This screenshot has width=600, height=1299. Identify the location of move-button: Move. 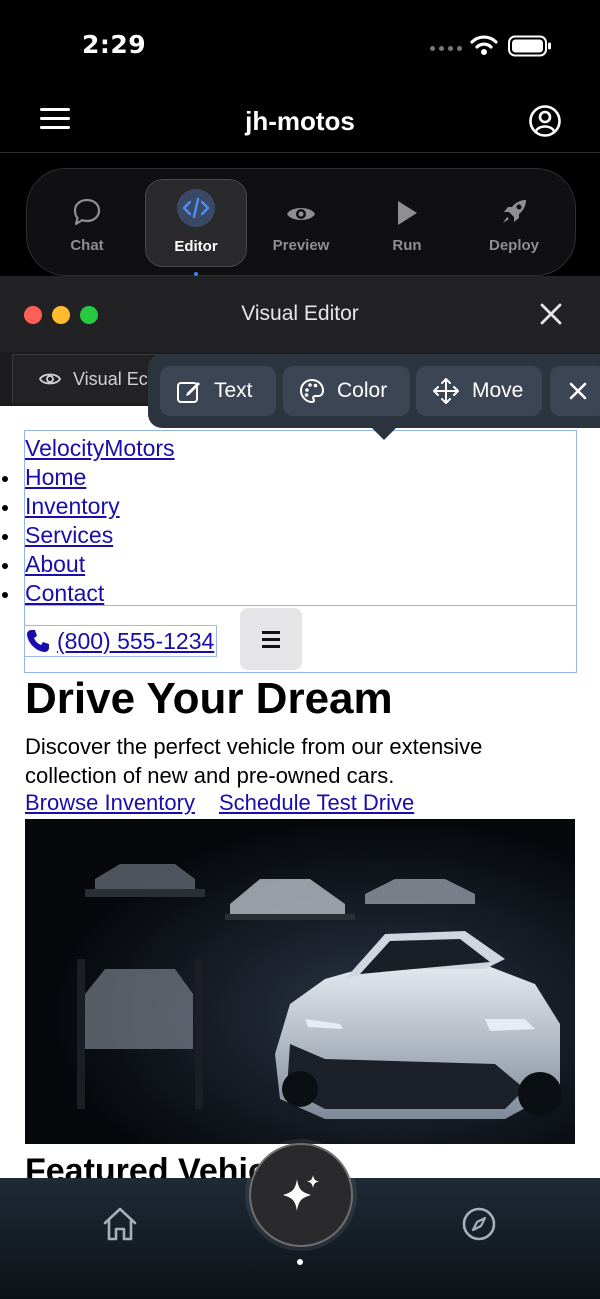
(479, 391).